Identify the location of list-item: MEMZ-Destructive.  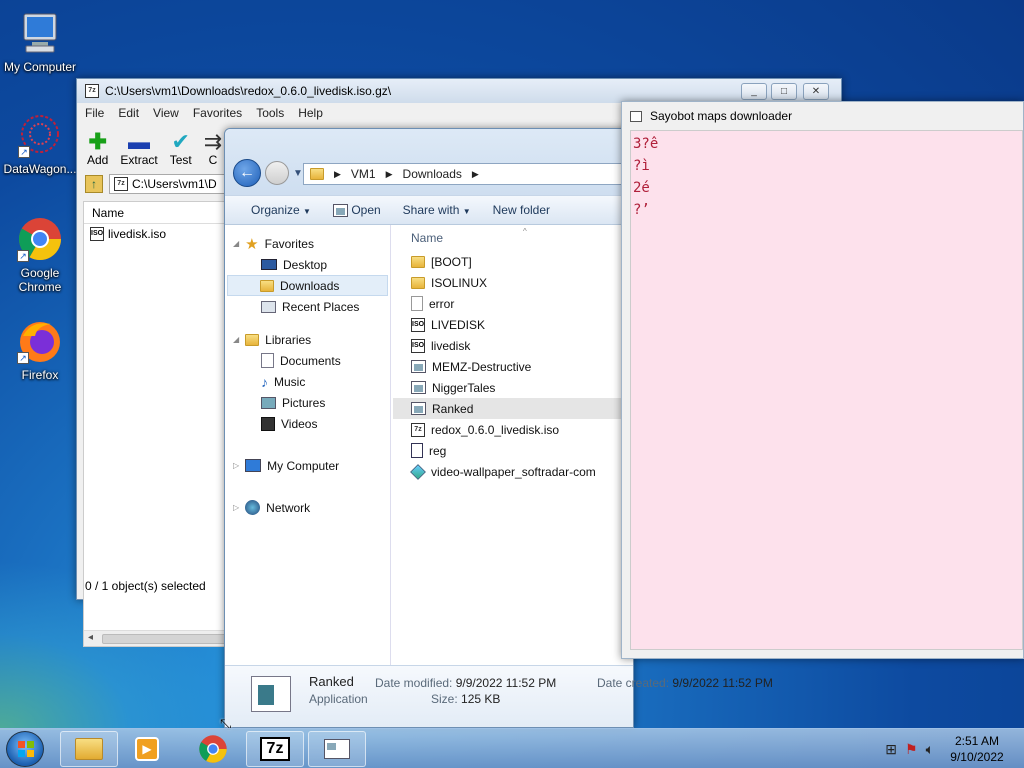
(513, 366).